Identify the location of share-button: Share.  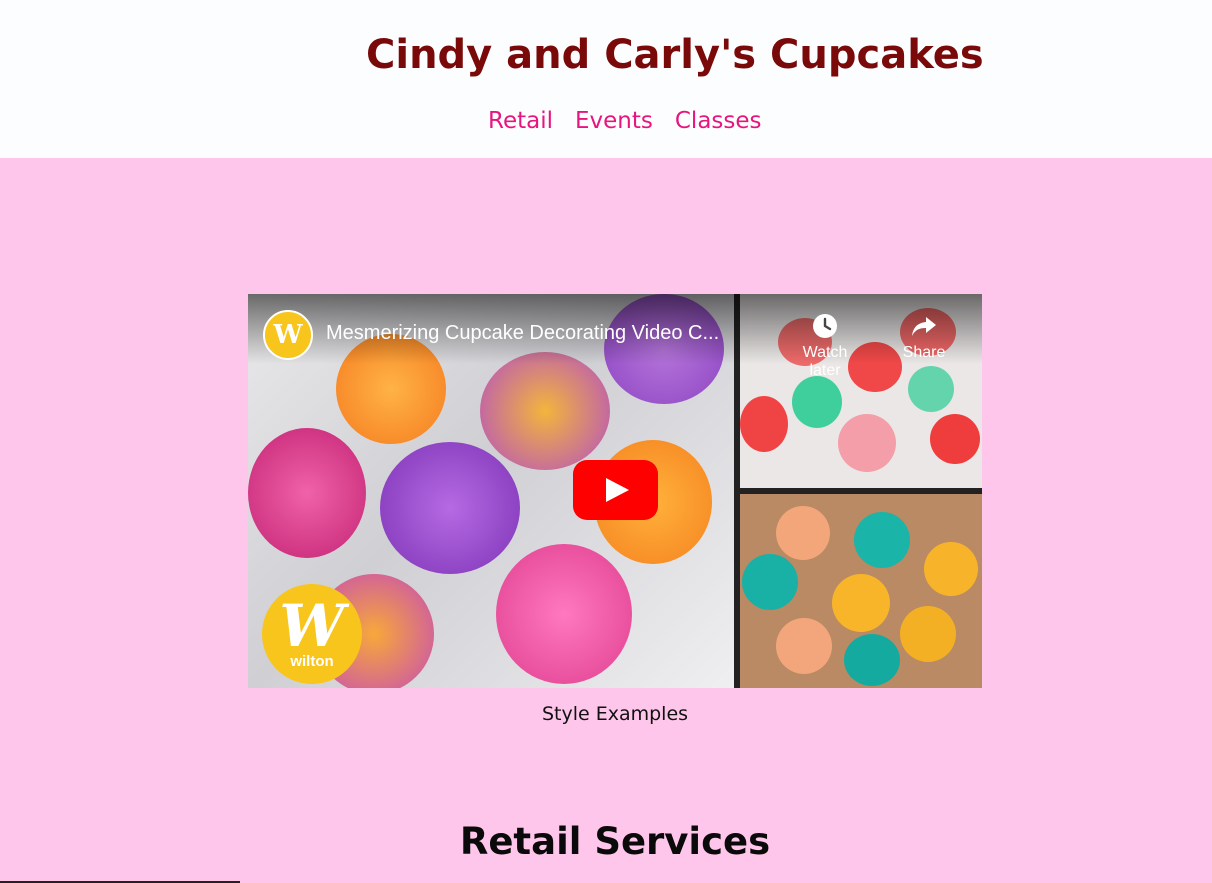
(924, 337).